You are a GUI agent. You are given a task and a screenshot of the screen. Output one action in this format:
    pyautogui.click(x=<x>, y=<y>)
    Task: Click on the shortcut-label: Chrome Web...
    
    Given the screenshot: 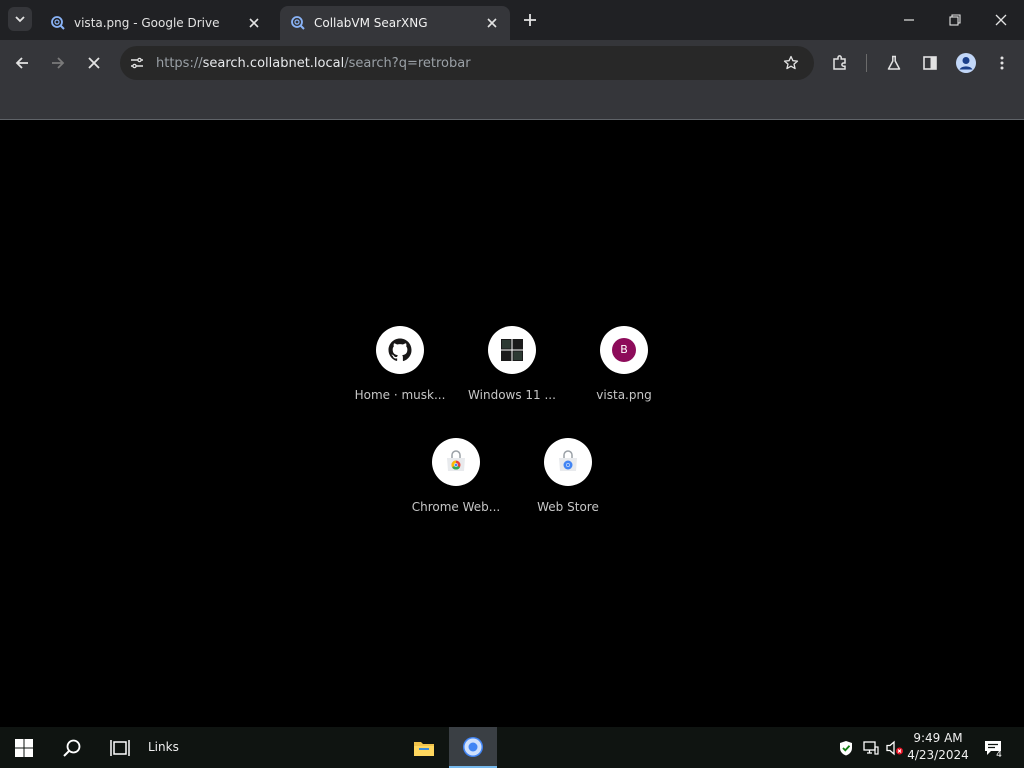 What is the action you would take?
    pyautogui.click(x=456, y=507)
    